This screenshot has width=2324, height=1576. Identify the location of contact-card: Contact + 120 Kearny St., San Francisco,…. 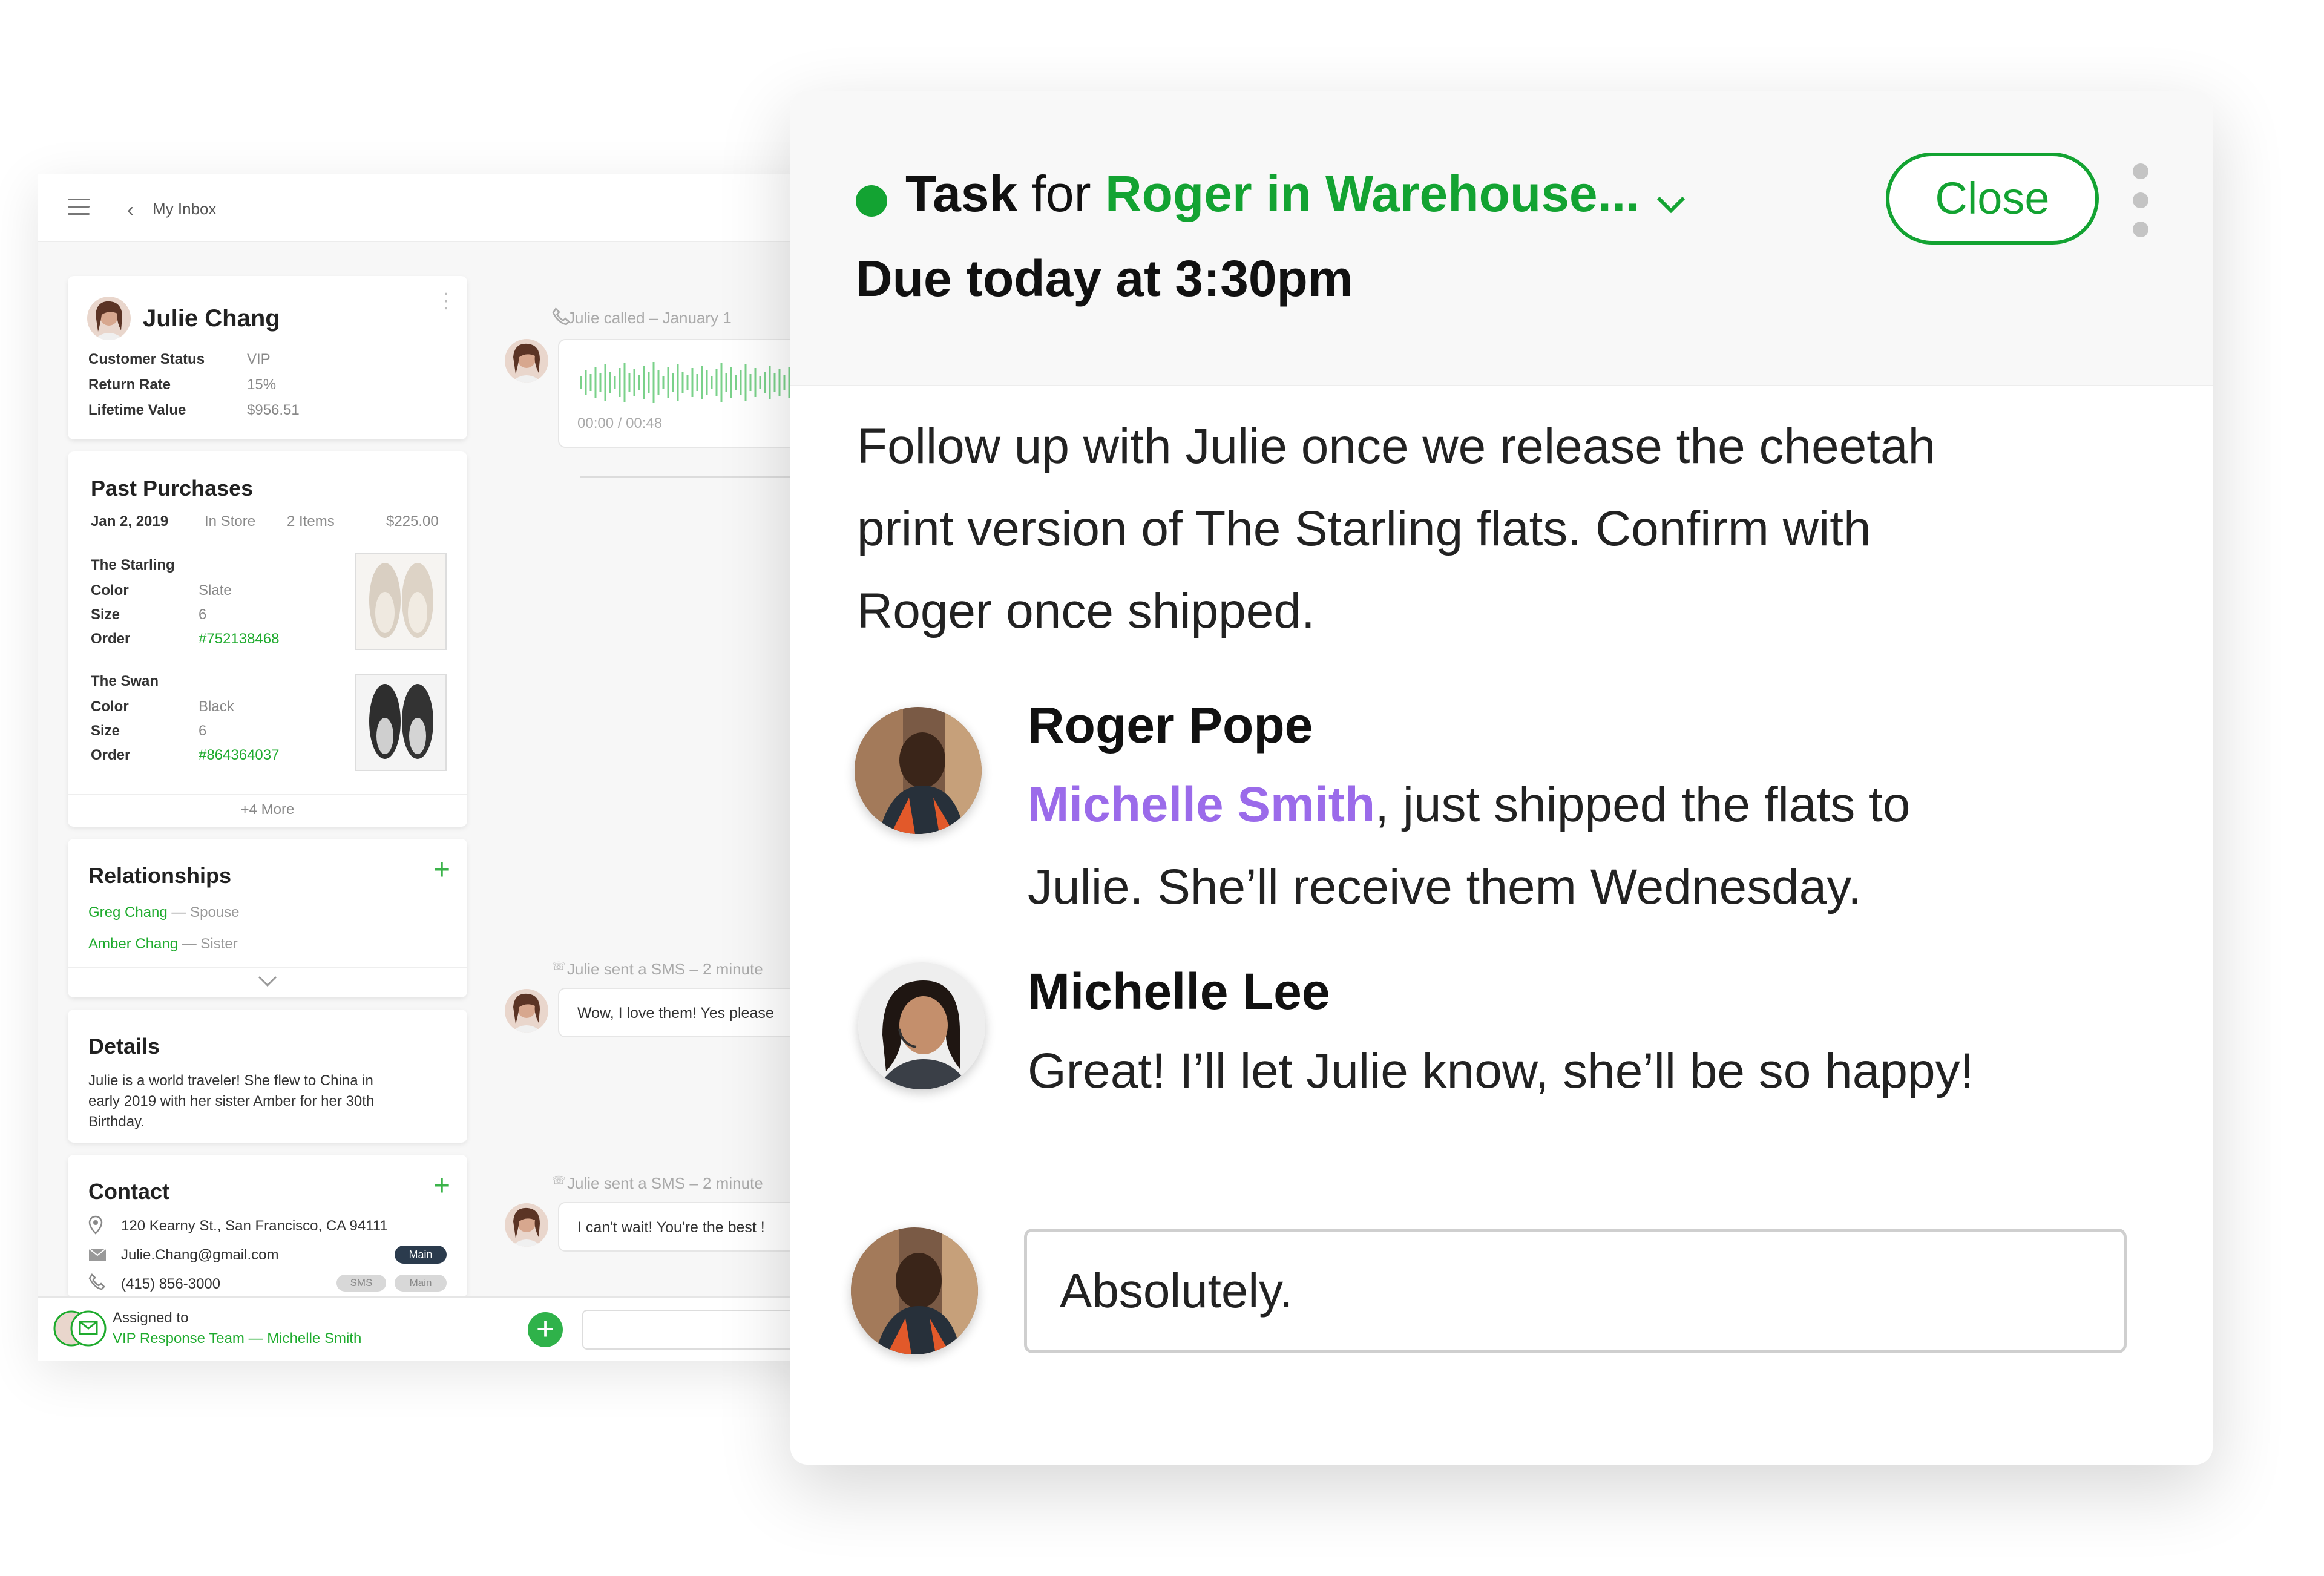
(267, 1226).